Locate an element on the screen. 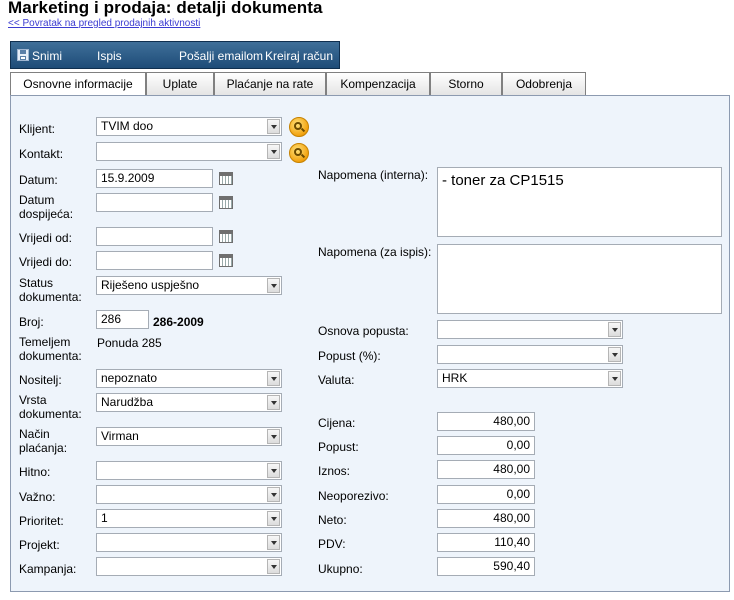 This screenshot has width=734, height=600. datum-dospijeca-input is located at coordinates (154, 202).